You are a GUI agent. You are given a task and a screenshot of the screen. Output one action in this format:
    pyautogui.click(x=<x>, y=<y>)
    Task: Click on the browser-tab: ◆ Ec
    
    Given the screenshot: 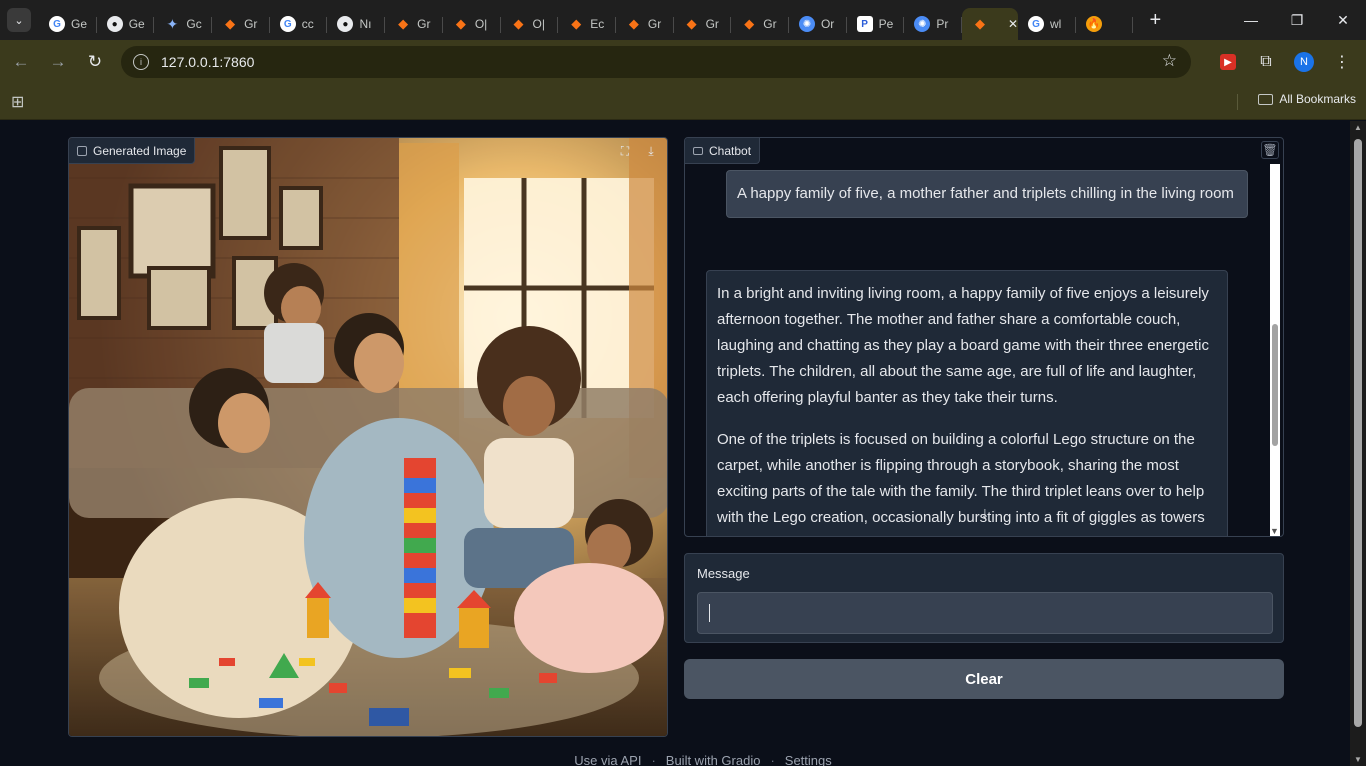 What is the action you would take?
    pyautogui.click(x=587, y=24)
    